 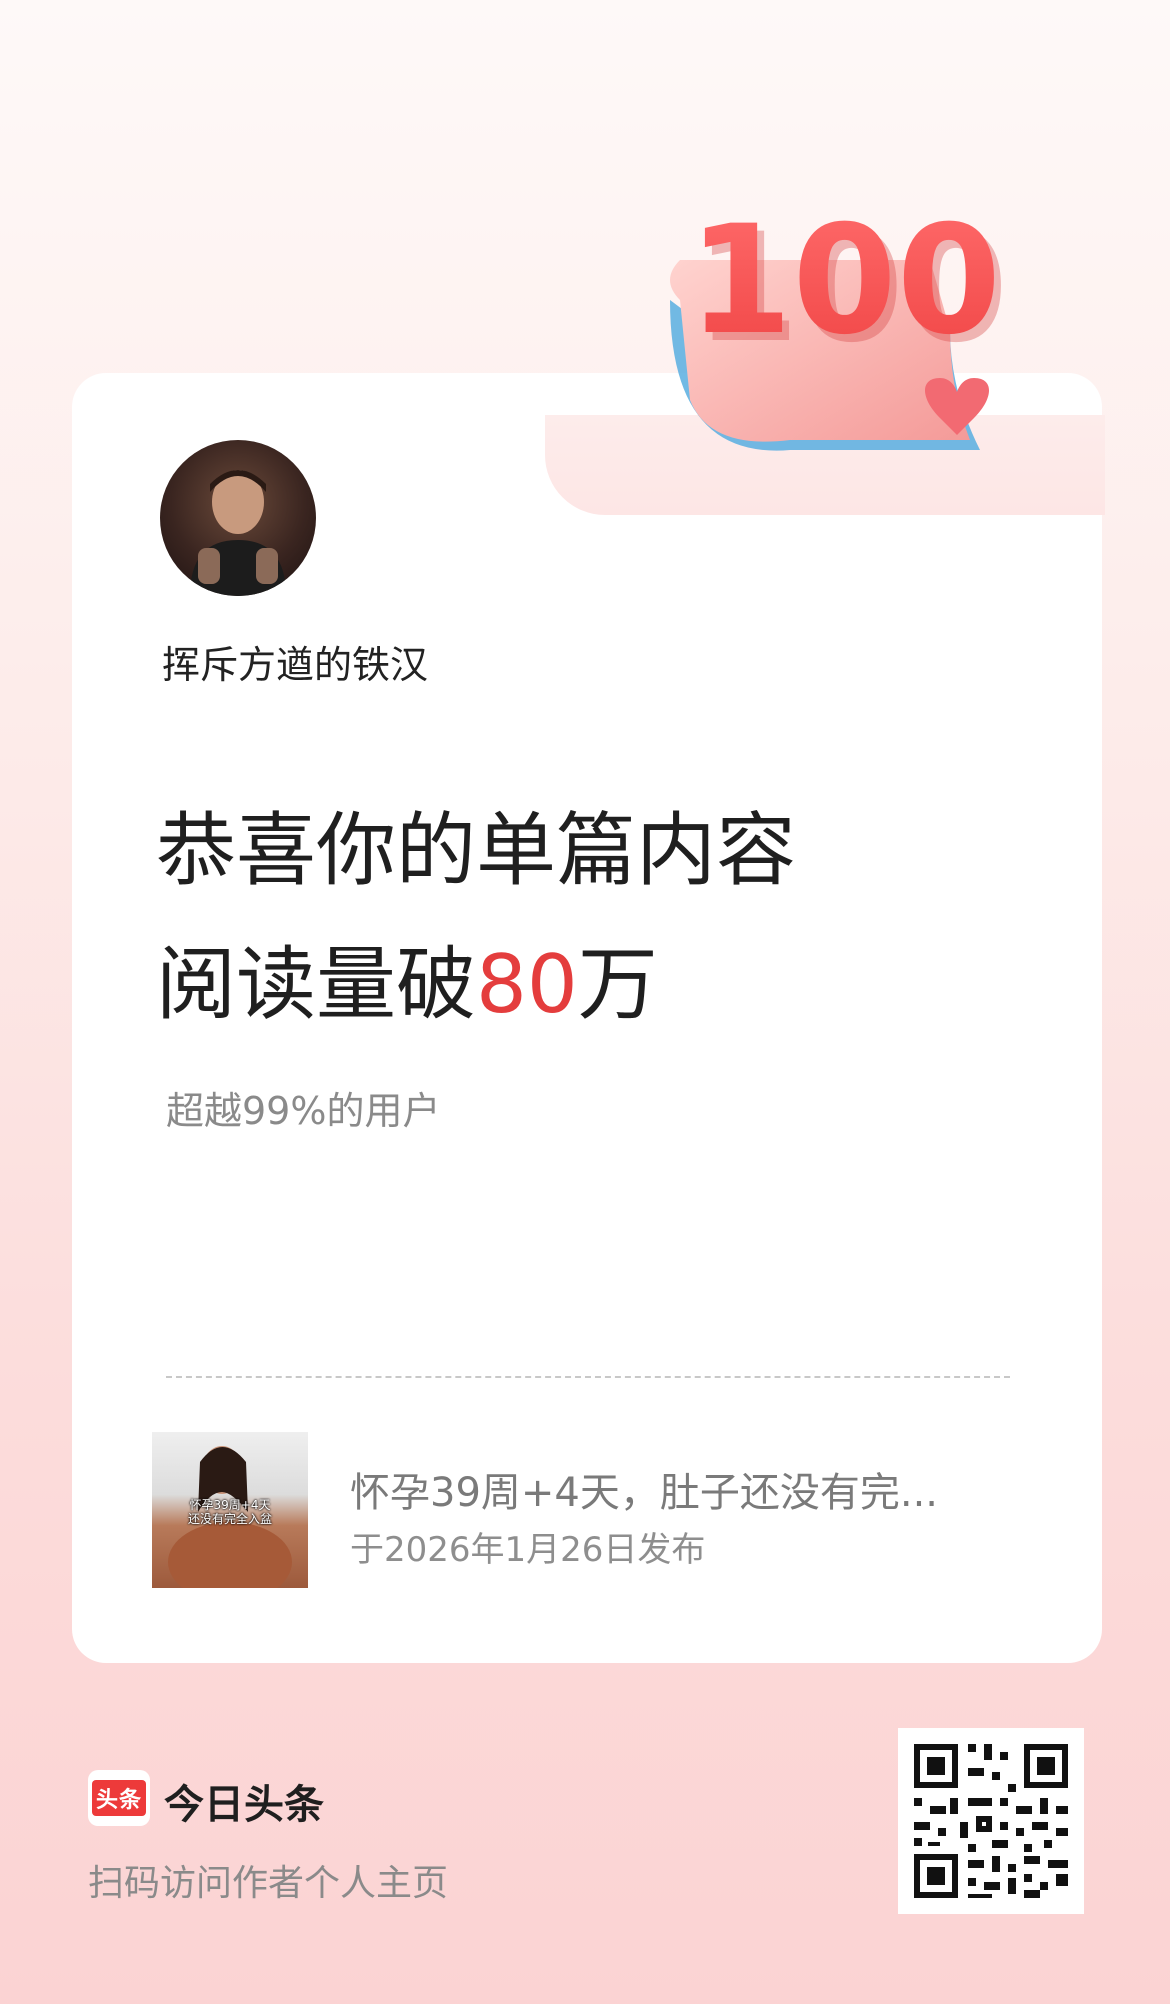 What do you see at coordinates (844, 281) in the screenshot?
I see `badge-number: 100` at bounding box center [844, 281].